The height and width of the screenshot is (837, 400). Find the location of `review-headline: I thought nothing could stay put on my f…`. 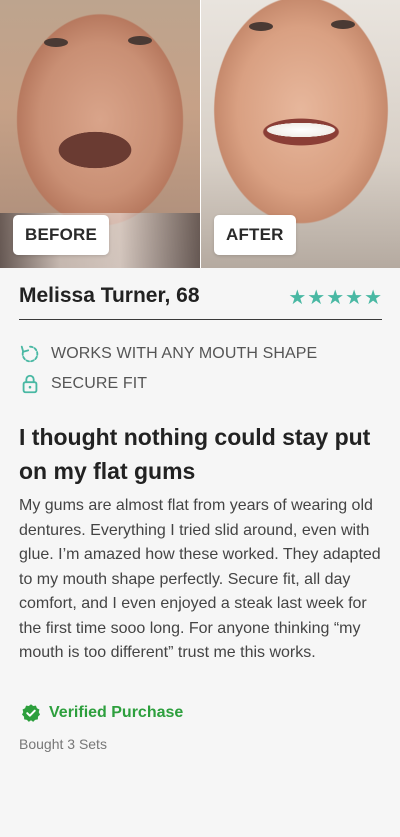

review-headline: I thought nothing could stay put on my f… is located at coordinates (195, 454).